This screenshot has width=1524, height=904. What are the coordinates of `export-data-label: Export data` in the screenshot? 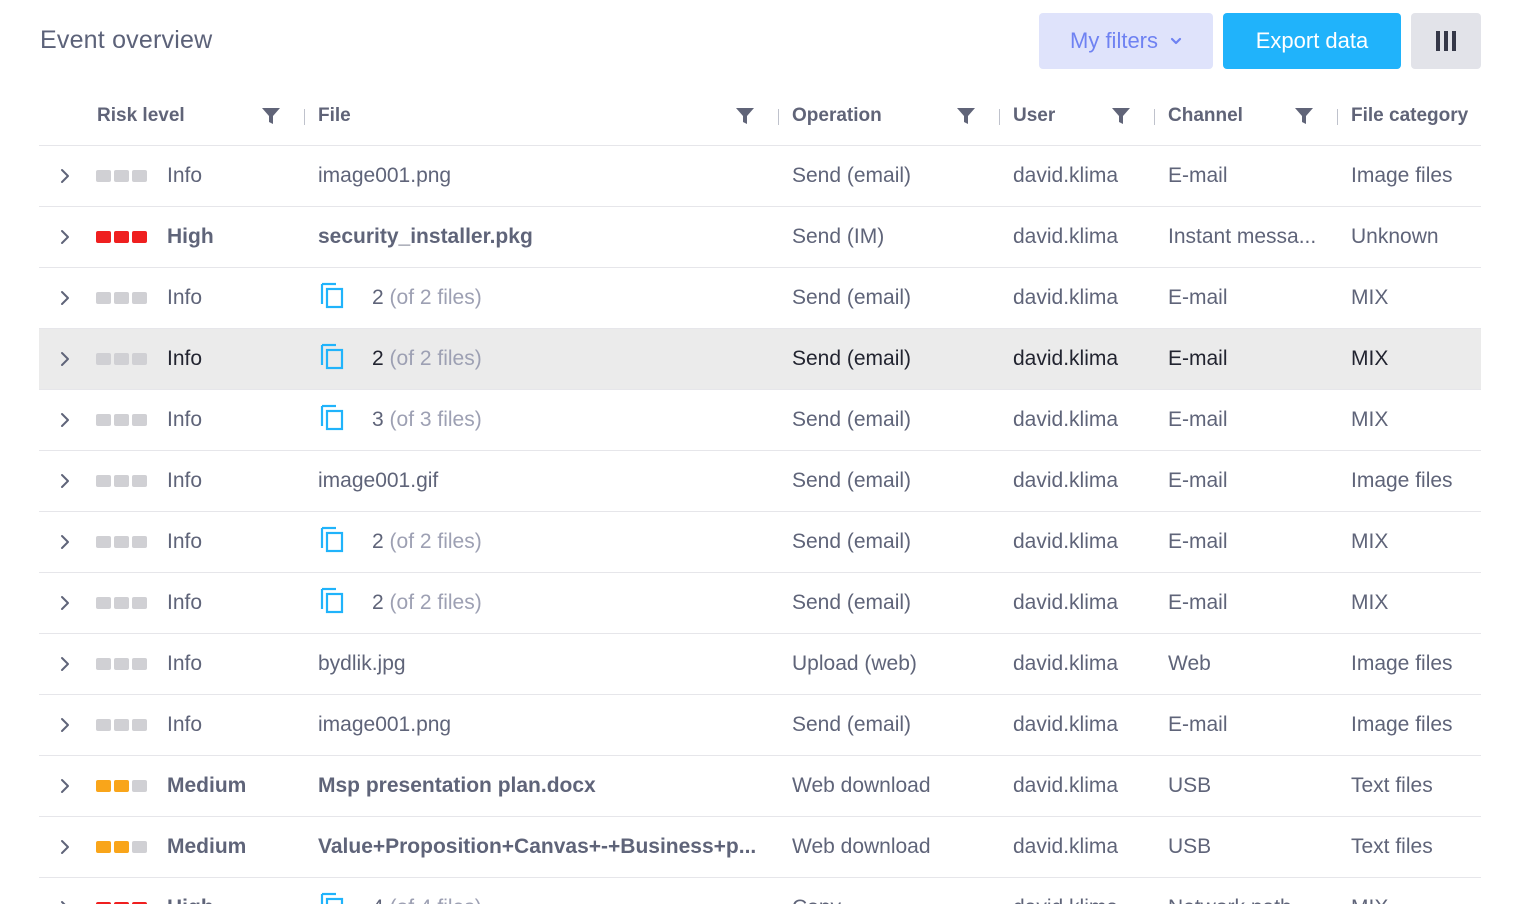 It's located at (1312, 40).